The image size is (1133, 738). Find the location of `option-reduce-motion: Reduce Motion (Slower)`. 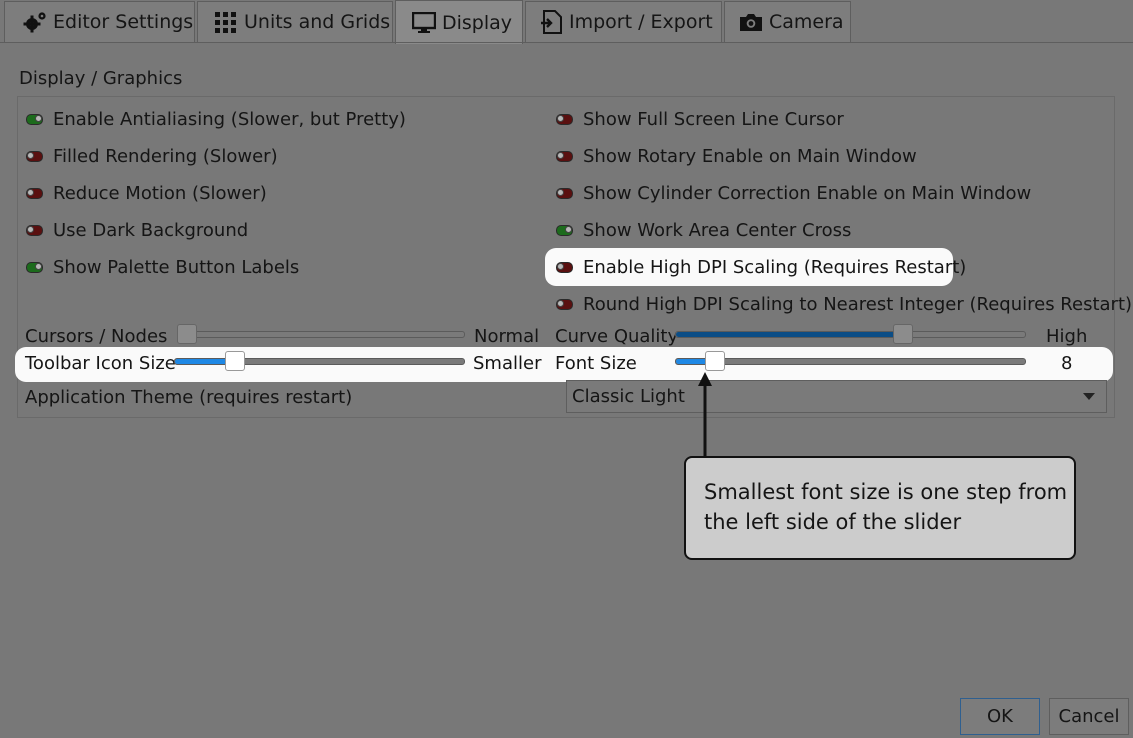

option-reduce-motion: Reduce Motion (Slower) is located at coordinates (146, 193).